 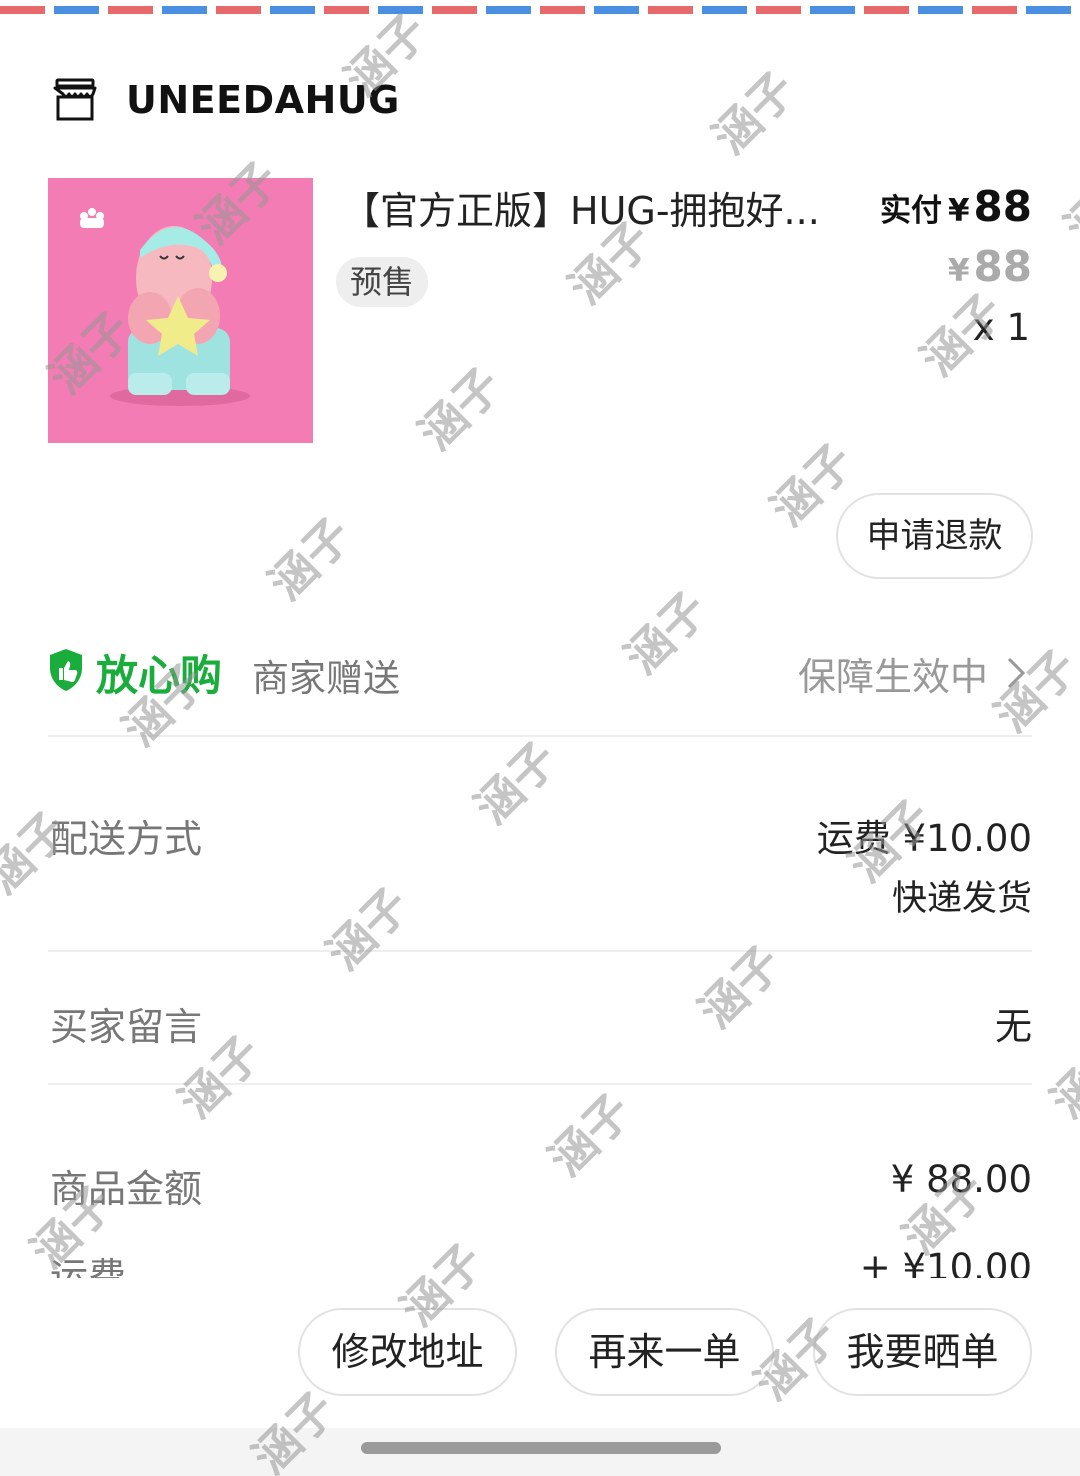 I want to click on original-price: ¥88, so click(x=990, y=266).